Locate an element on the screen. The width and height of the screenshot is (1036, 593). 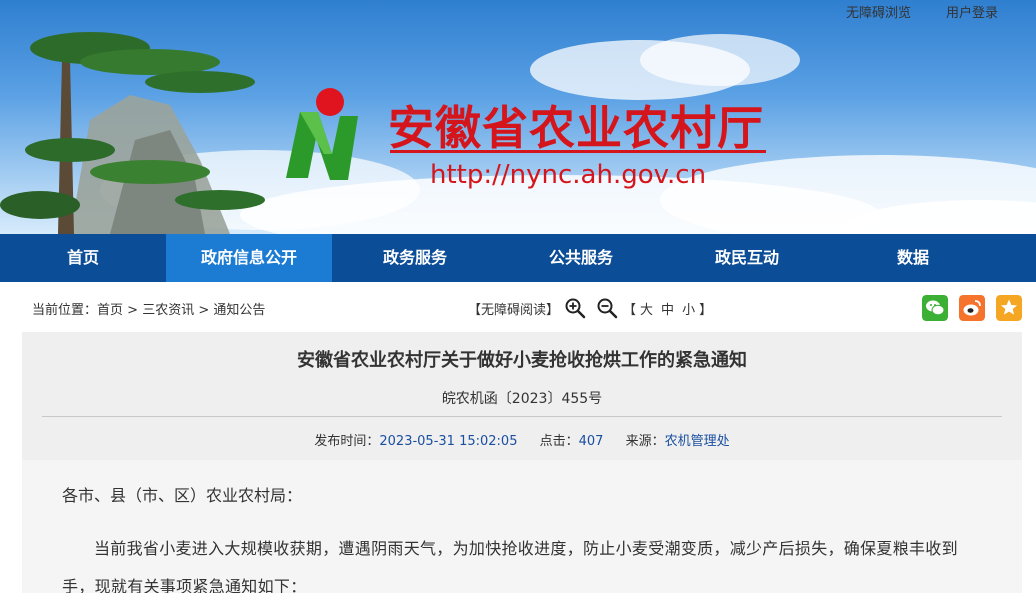
site-title: 安徽省农业农村厅 is located at coordinates (576, 128).